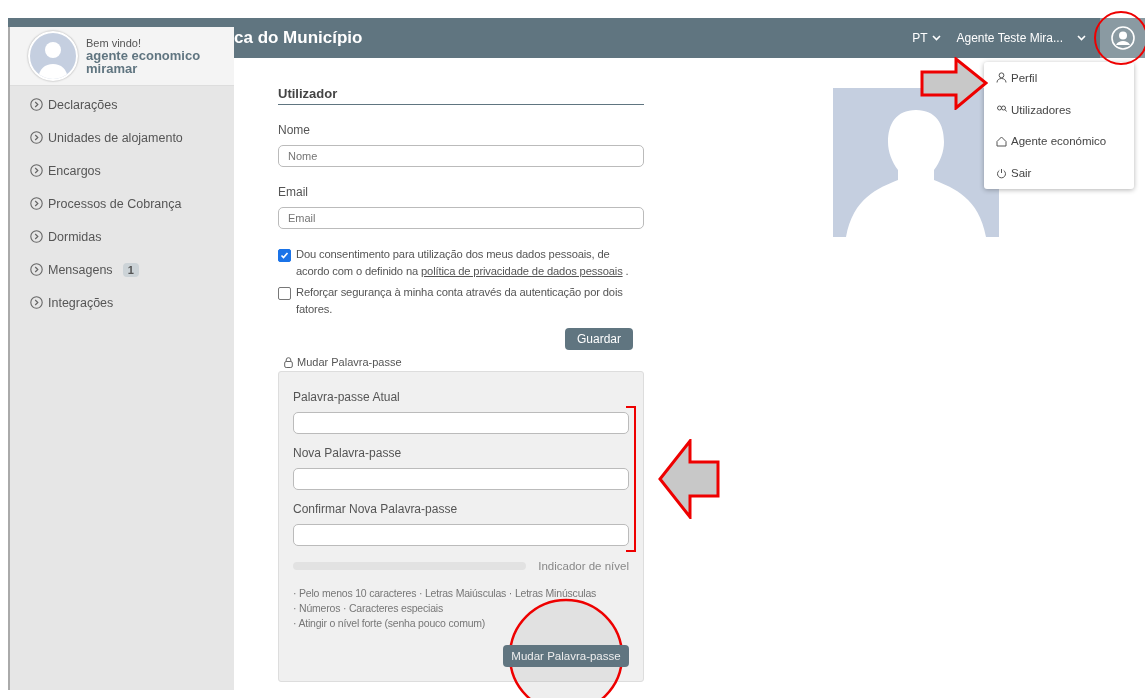  Describe the element at coordinates (1059, 109) in the screenshot. I see `menu-item: Utilizadores` at that location.